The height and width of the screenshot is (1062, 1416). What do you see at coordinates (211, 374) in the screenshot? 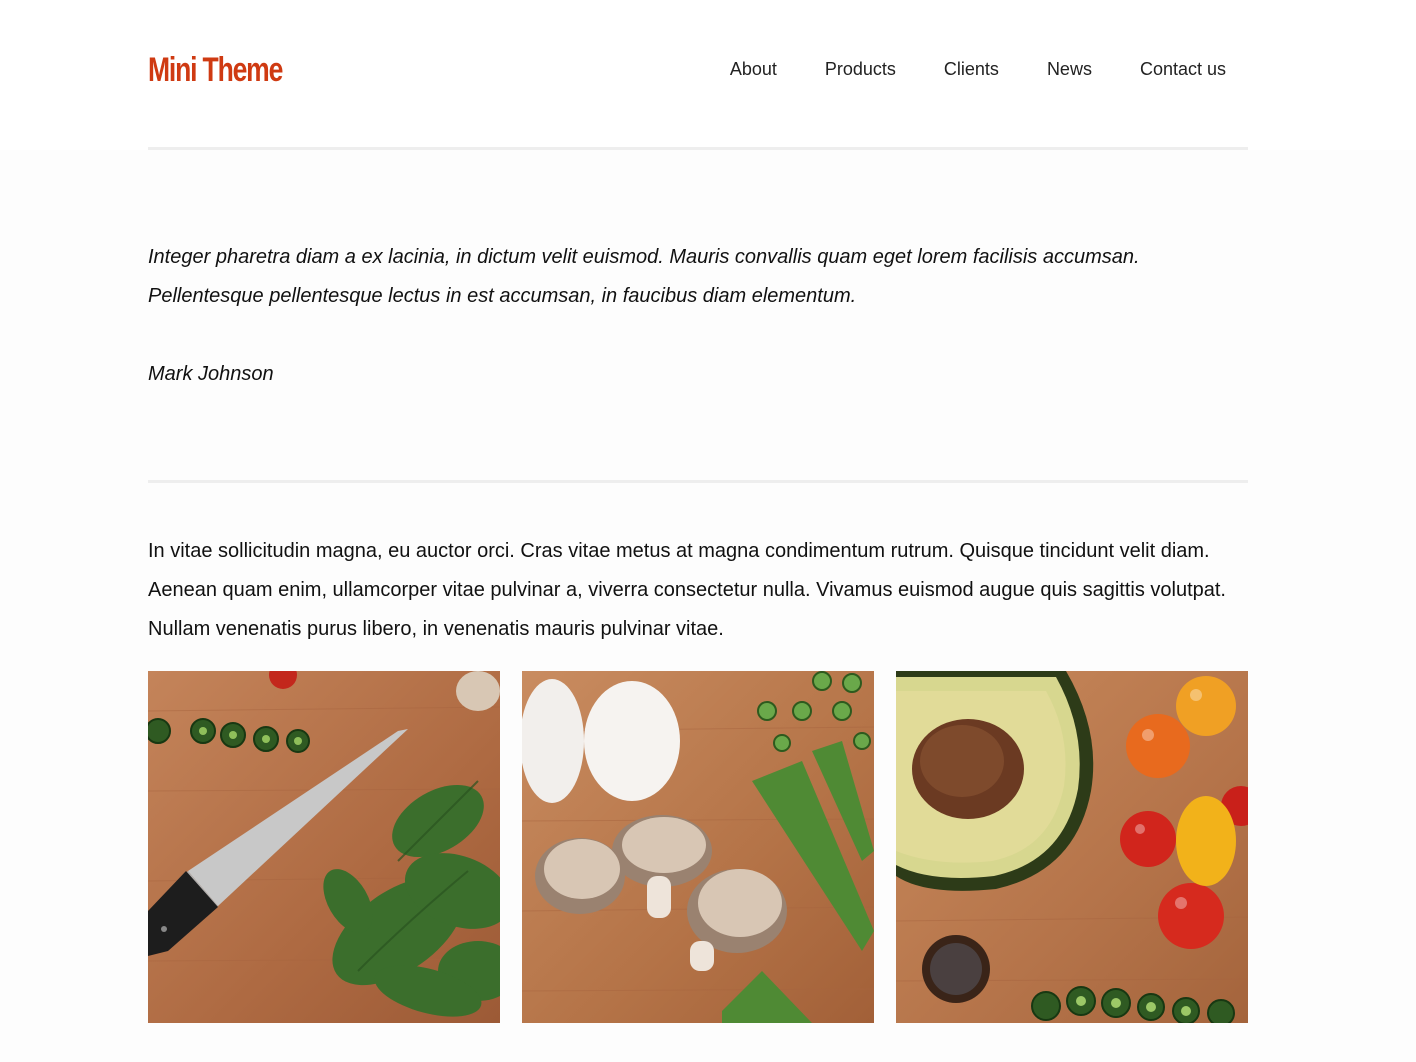
I see `testimonial-author: Mark Johnson` at bounding box center [211, 374].